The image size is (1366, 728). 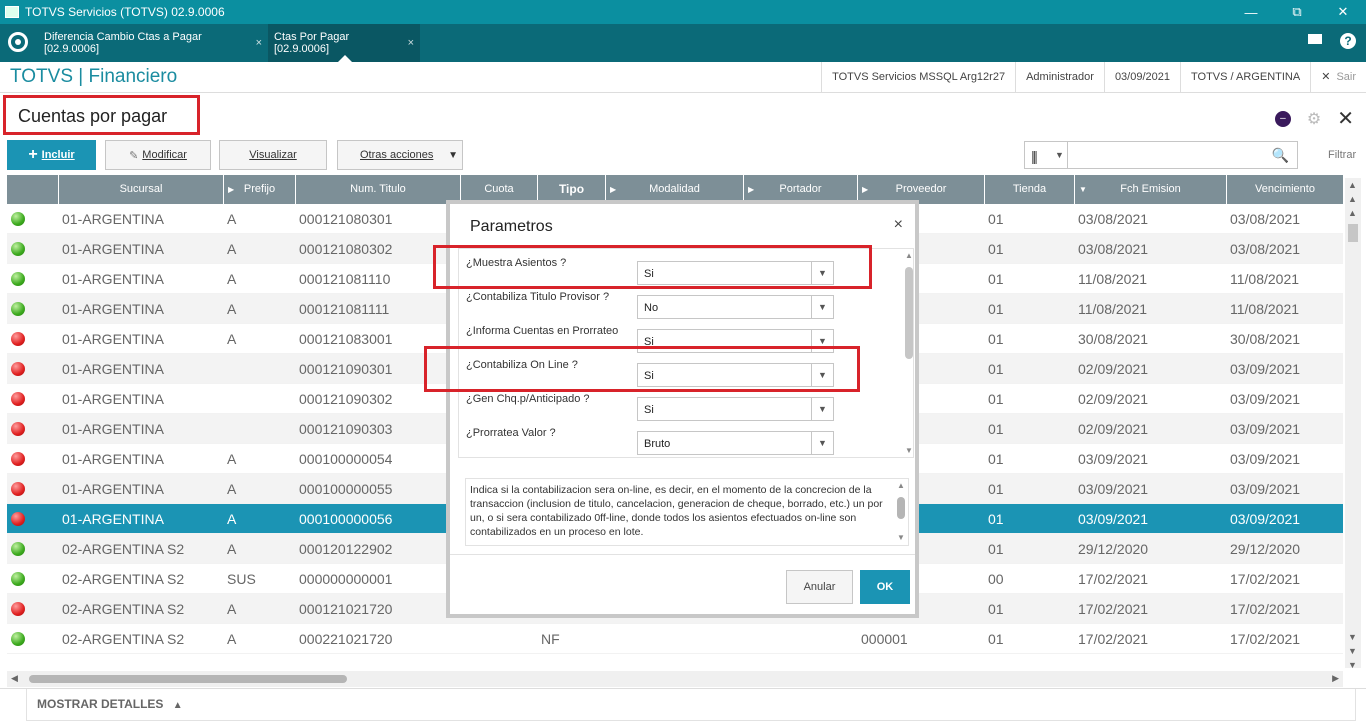 What do you see at coordinates (1280, 155) in the screenshot?
I see `search-icon: 🔍` at bounding box center [1280, 155].